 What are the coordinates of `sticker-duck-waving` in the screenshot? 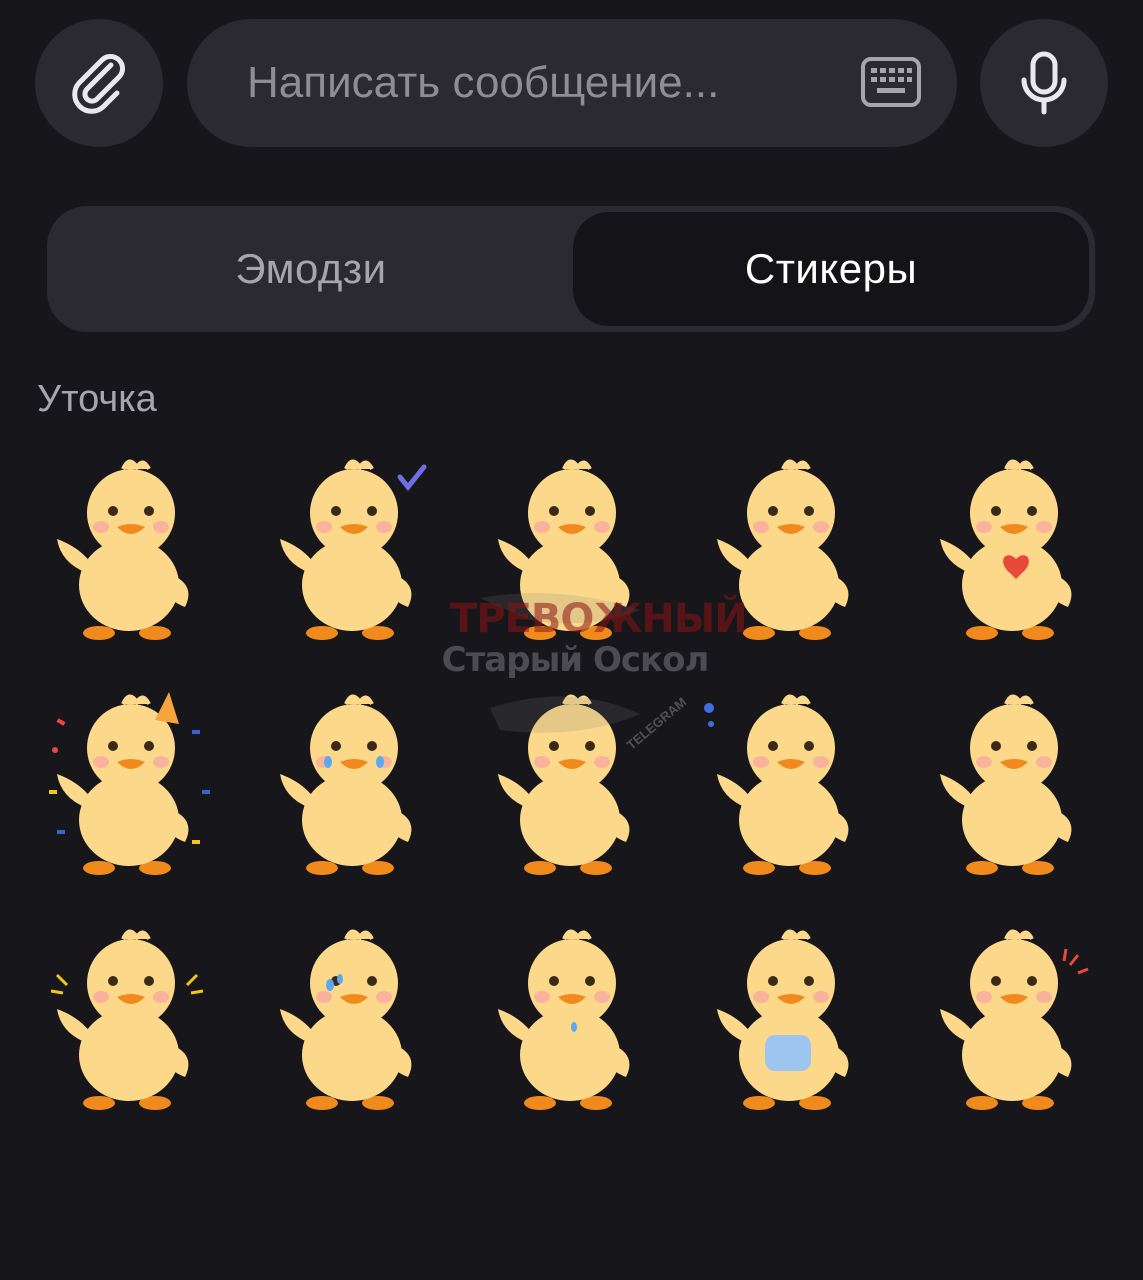 It's located at (127, 550).